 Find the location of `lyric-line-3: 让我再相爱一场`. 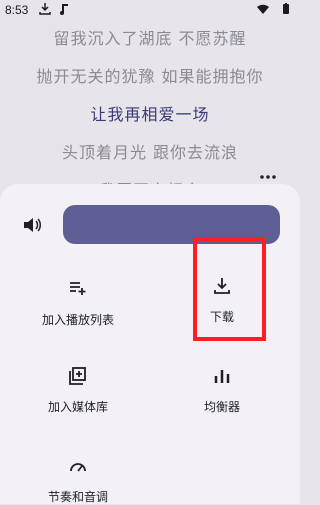

lyric-line-3: 让我再相爱一场 is located at coordinates (150, 114).